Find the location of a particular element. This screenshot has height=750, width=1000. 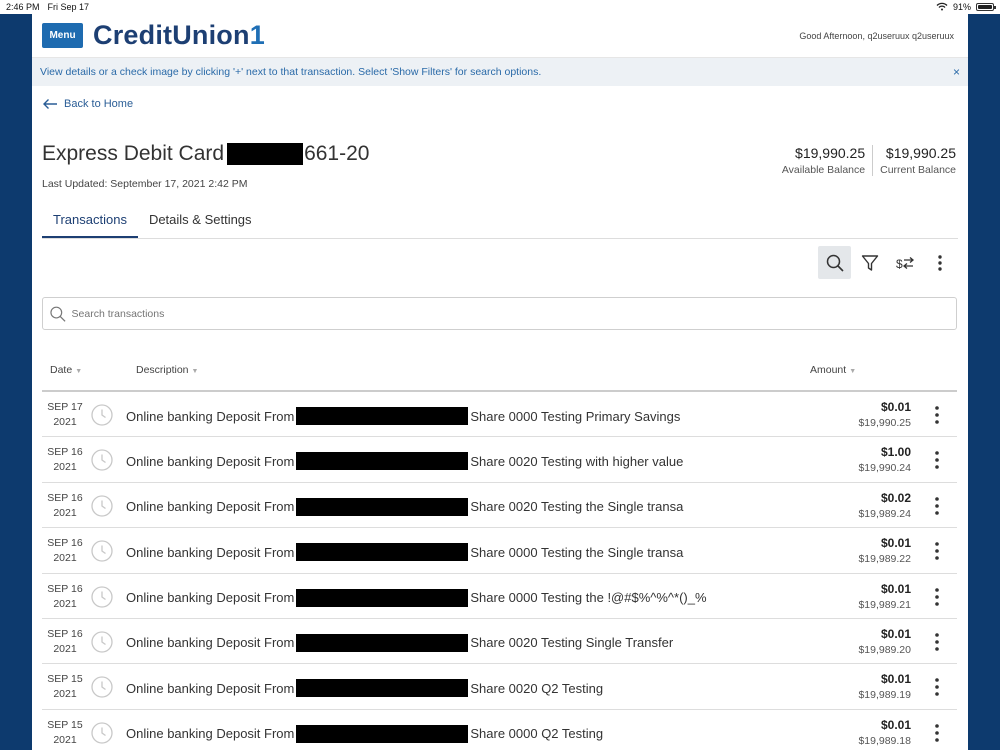

toolbar: $ is located at coordinates (887, 262).